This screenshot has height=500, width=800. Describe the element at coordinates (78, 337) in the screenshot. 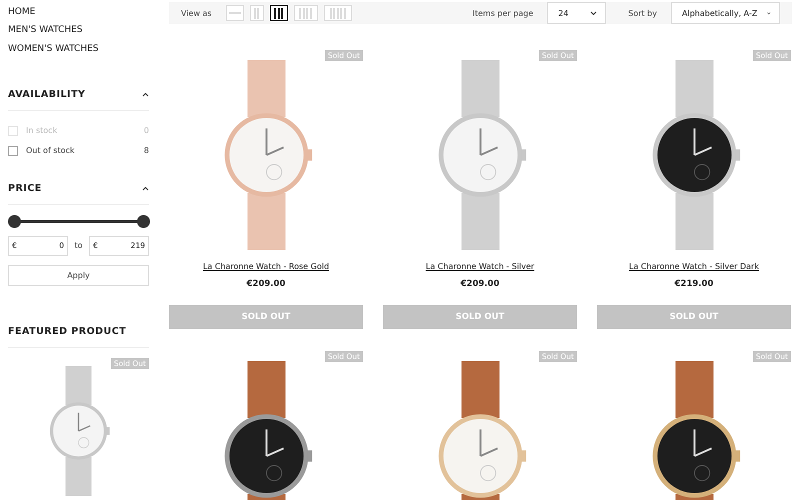

I see `section-heading: FEATURED PRODUCT` at that location.